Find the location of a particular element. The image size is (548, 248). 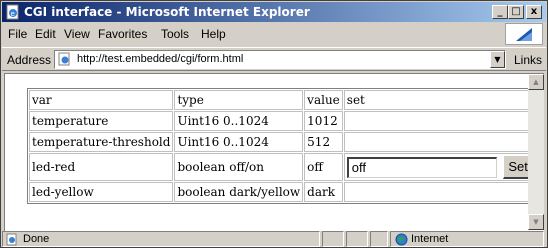

zone-text: Internet is located at coordinates (430, 239).